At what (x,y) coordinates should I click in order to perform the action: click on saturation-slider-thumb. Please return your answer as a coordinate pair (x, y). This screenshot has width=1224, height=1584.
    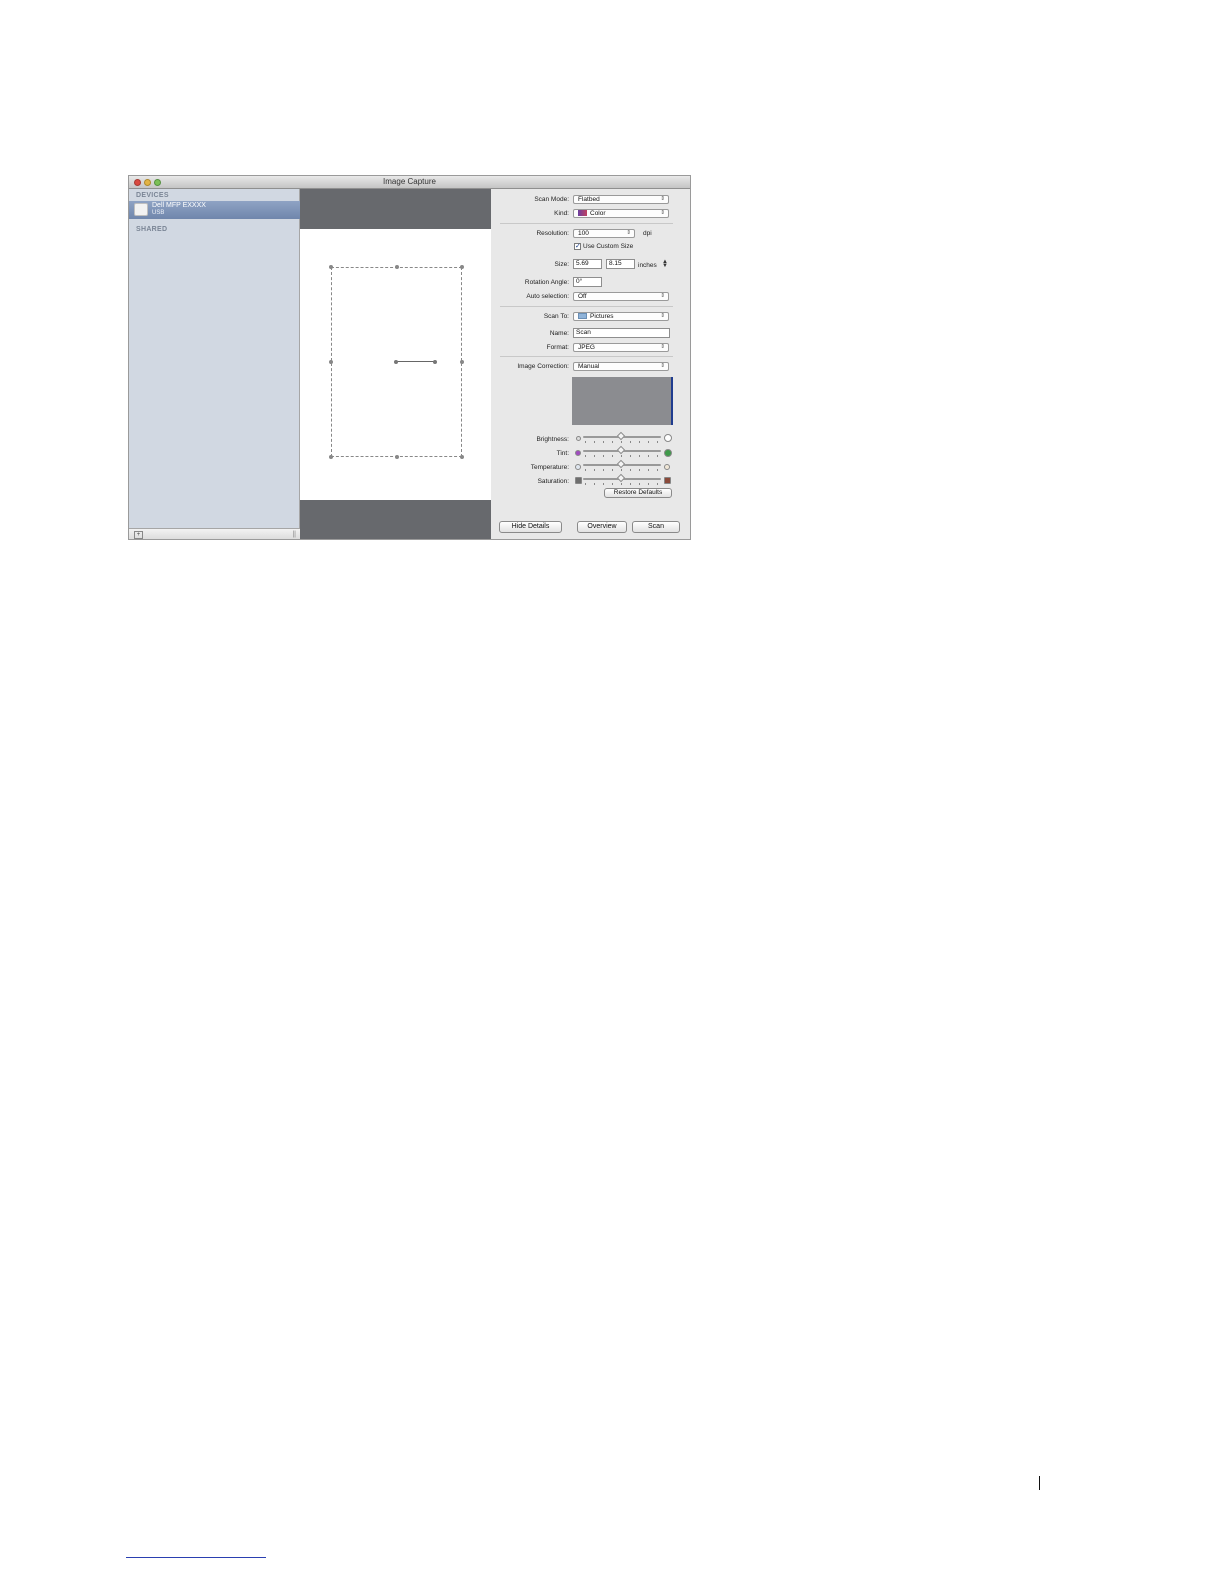
    Looking at the image, I should click on (621, 478).